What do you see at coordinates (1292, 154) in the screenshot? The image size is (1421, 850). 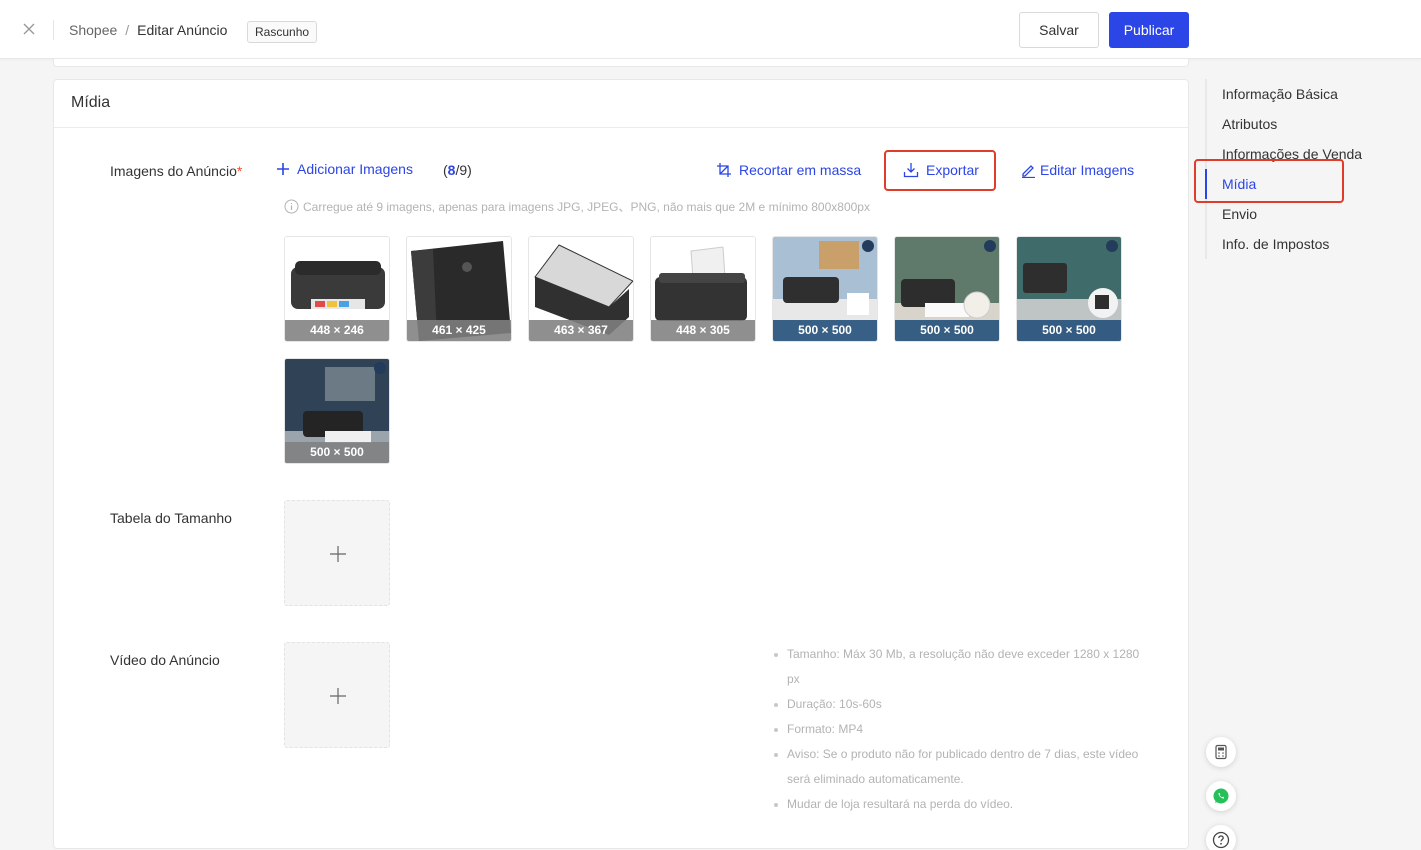 I see `nav-item-informacoes-de-venda: Informações de Venda` at bounding box center [1292, 154].